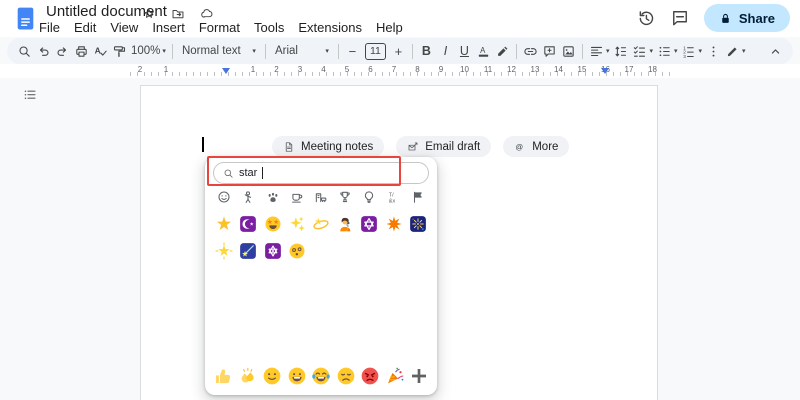  Describe the element at coordinates (248, 251) in the screenshot. I see `emoji-shooting-star` at that location.